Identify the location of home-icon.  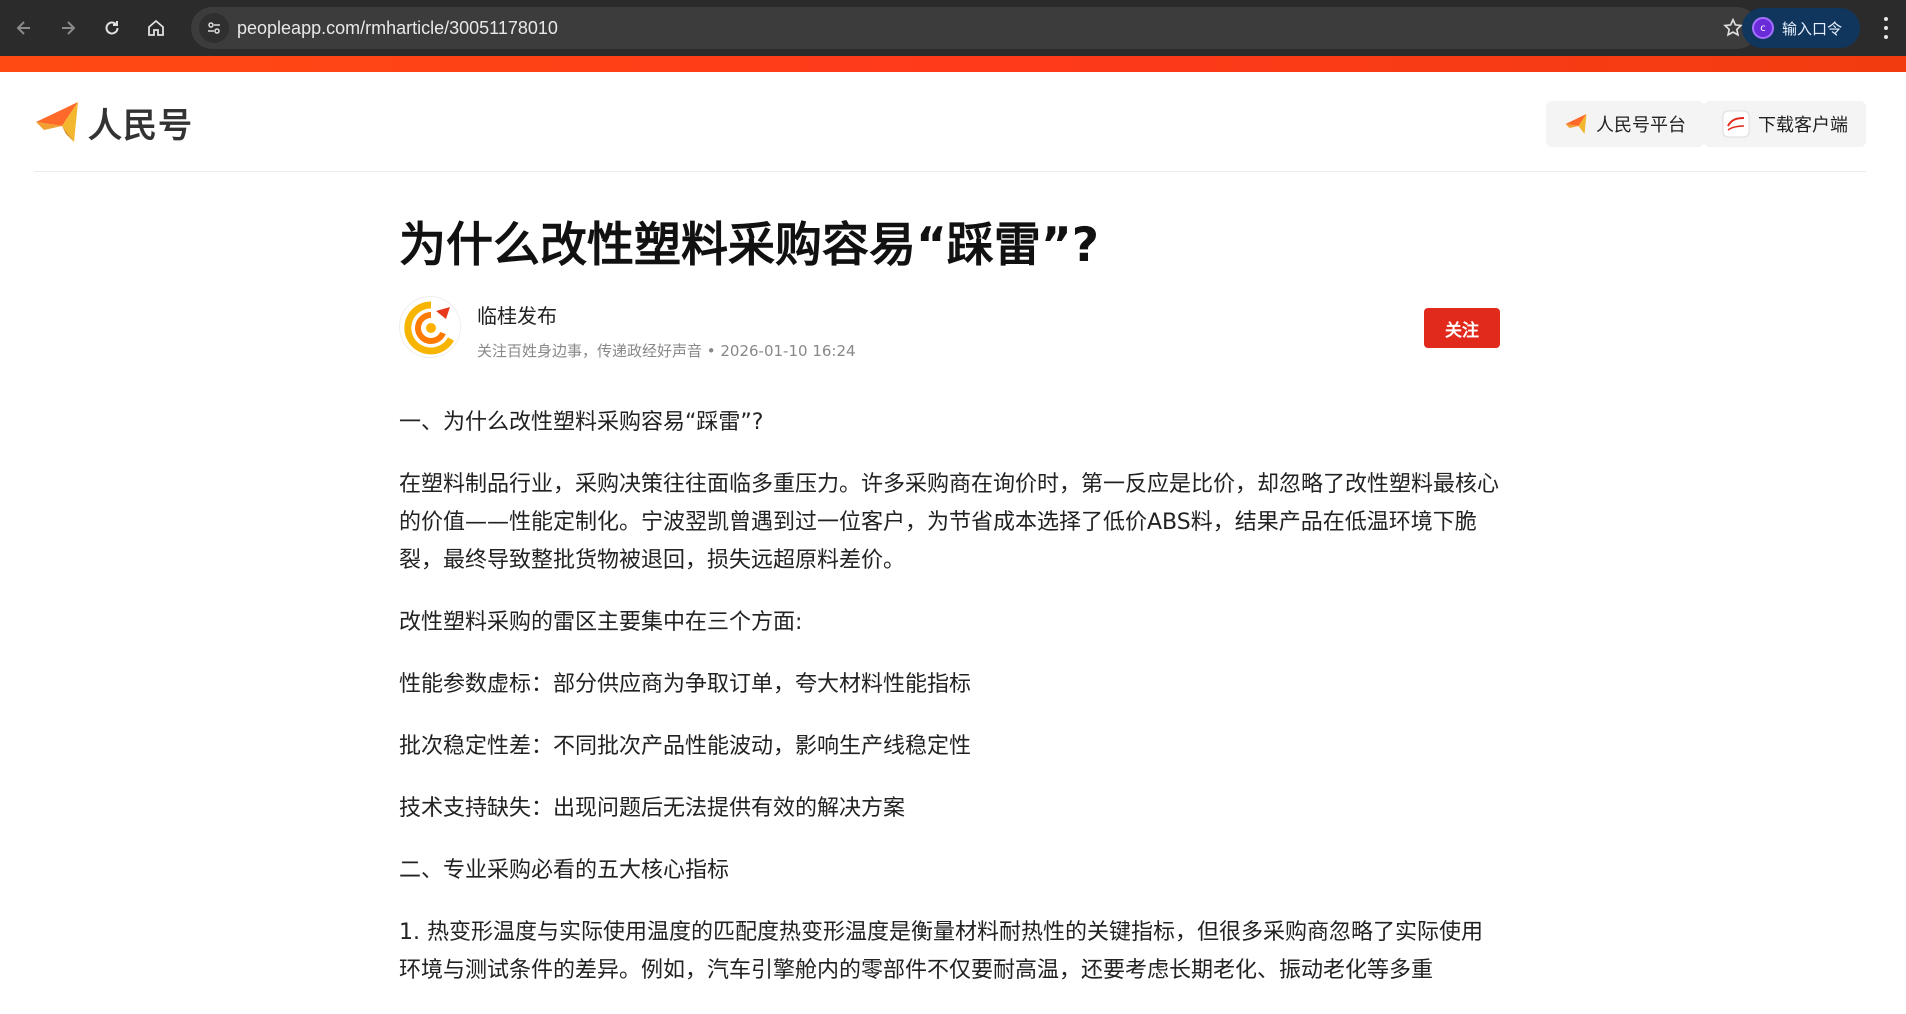
(156, 27).